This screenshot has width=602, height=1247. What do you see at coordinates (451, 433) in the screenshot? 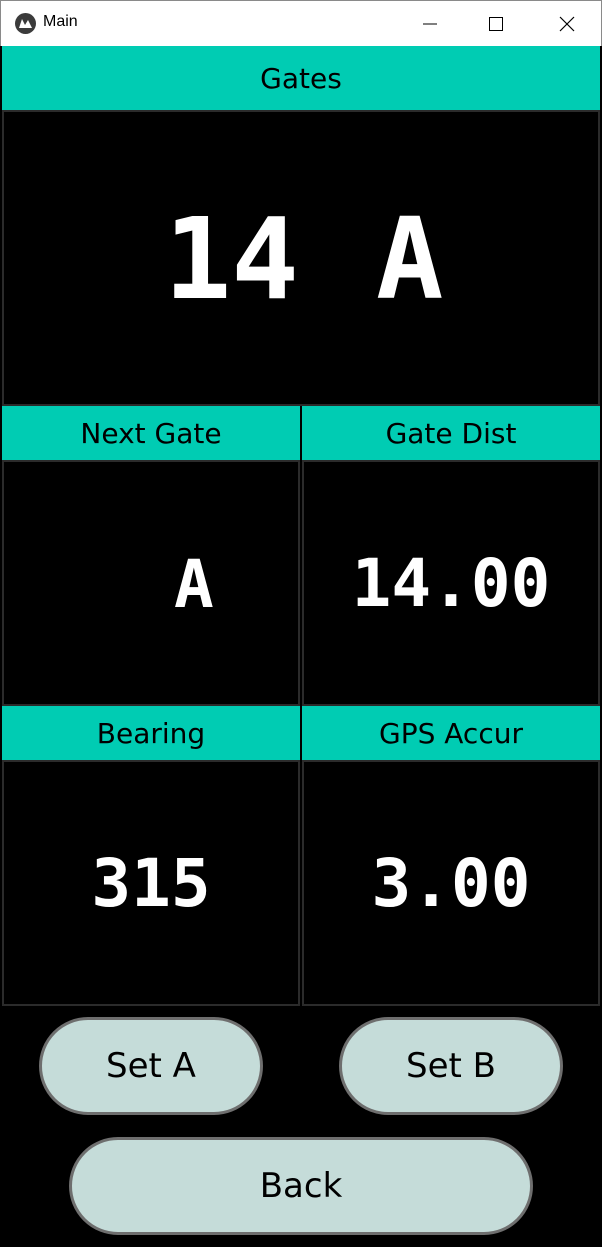
I see `gate-dist-header: Gate Dist` at bounding box center [451, 433].